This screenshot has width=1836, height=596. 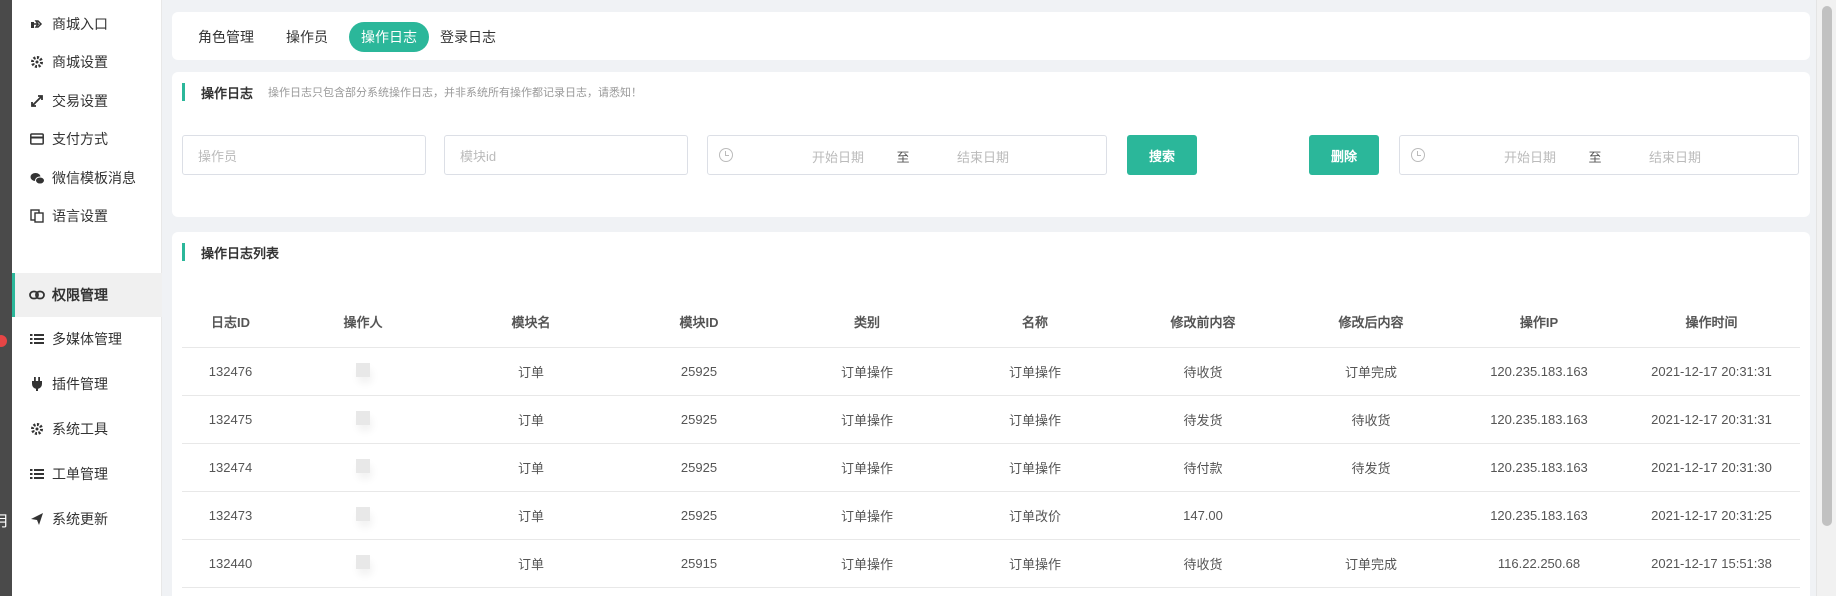 What do you see at coordinates (80, 139) in the screenshot?
I see `sidebar-item-label: 支付方式` at bounding box center [80, 139].